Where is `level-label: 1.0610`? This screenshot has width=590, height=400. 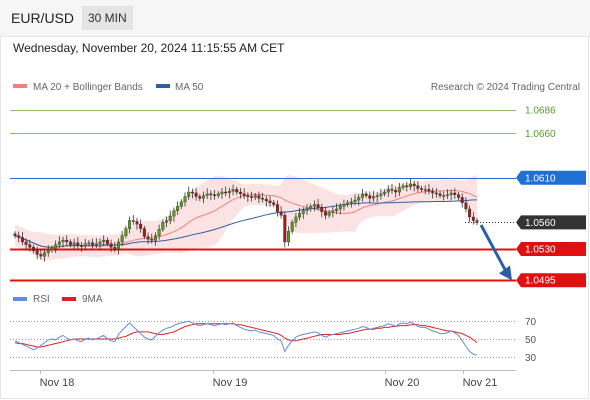 level-label: 1.0610 is located at coordinates (540, 178).